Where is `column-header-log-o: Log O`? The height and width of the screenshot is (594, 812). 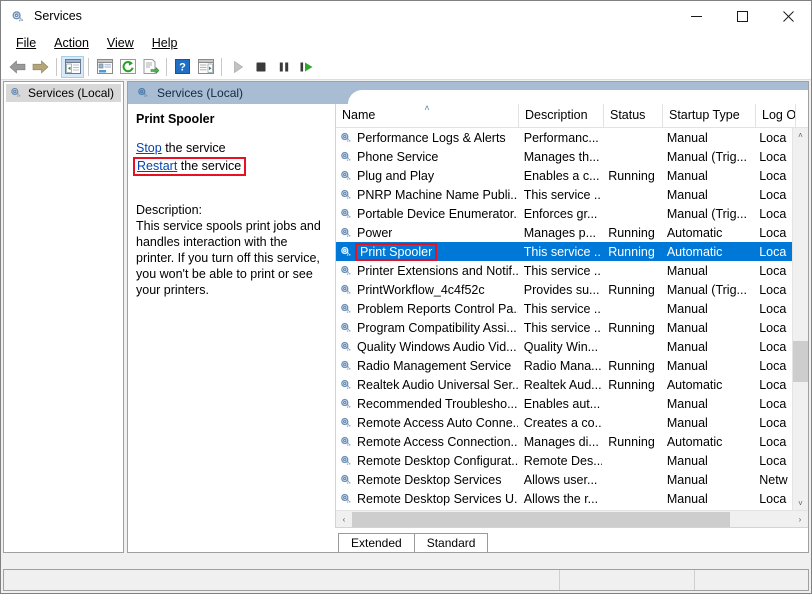
column-header-log-o: Log O is located at coordinates (776, 116).